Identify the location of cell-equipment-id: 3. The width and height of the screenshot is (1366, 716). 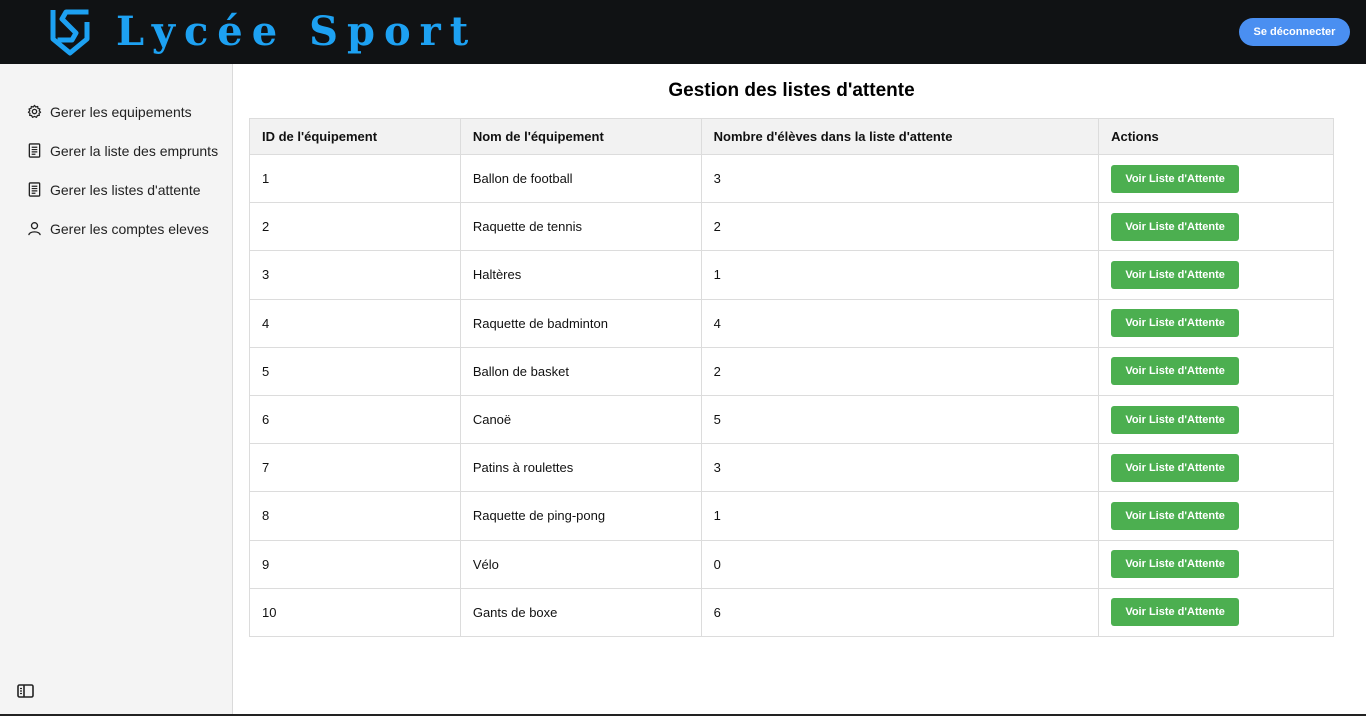
(355, 275).